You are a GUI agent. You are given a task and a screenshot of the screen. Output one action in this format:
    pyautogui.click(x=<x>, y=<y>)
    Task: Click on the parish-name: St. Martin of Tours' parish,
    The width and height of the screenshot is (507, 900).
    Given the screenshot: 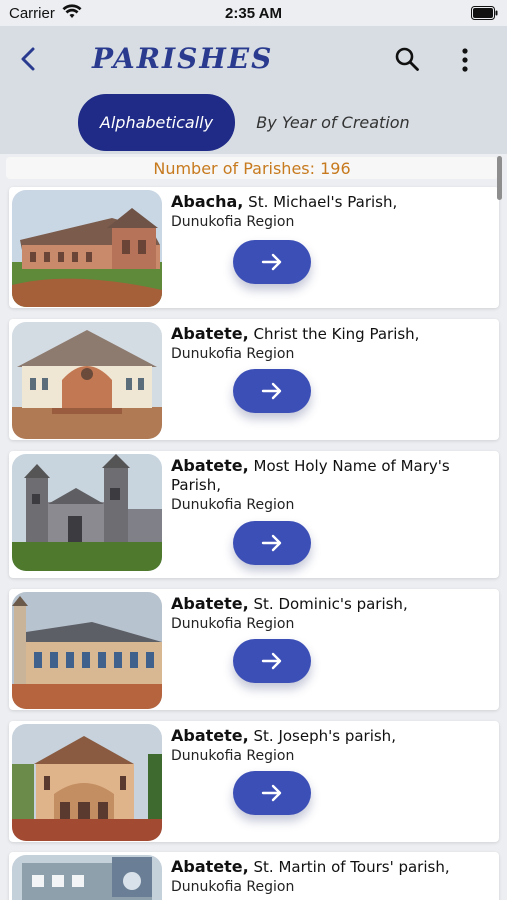 What is the action you would take?
    pyautogui.click(x=351, y=867)
    